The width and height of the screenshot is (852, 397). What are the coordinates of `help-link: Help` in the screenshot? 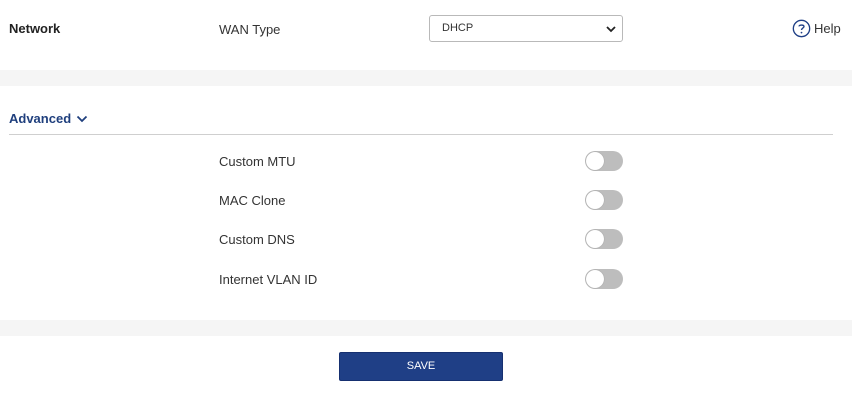 It's located at (816, 28).